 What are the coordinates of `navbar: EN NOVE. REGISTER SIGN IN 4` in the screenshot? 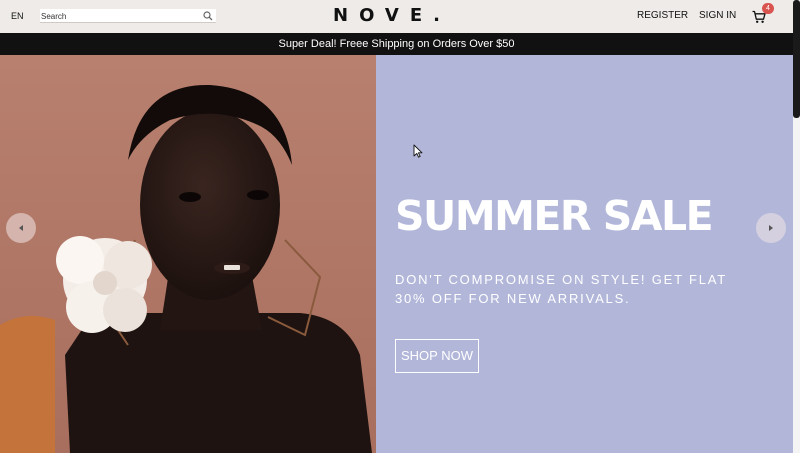 It's located at (396, 16).